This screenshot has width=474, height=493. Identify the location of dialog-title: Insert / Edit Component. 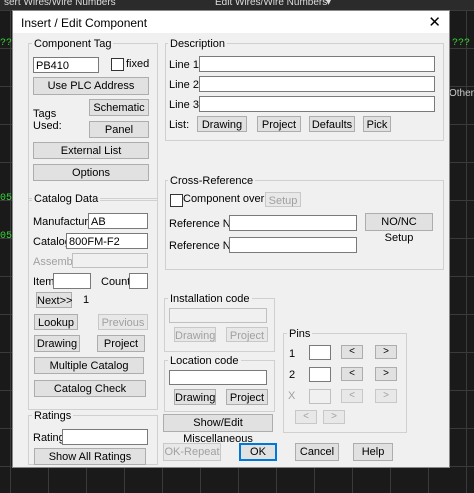
(84, 23).